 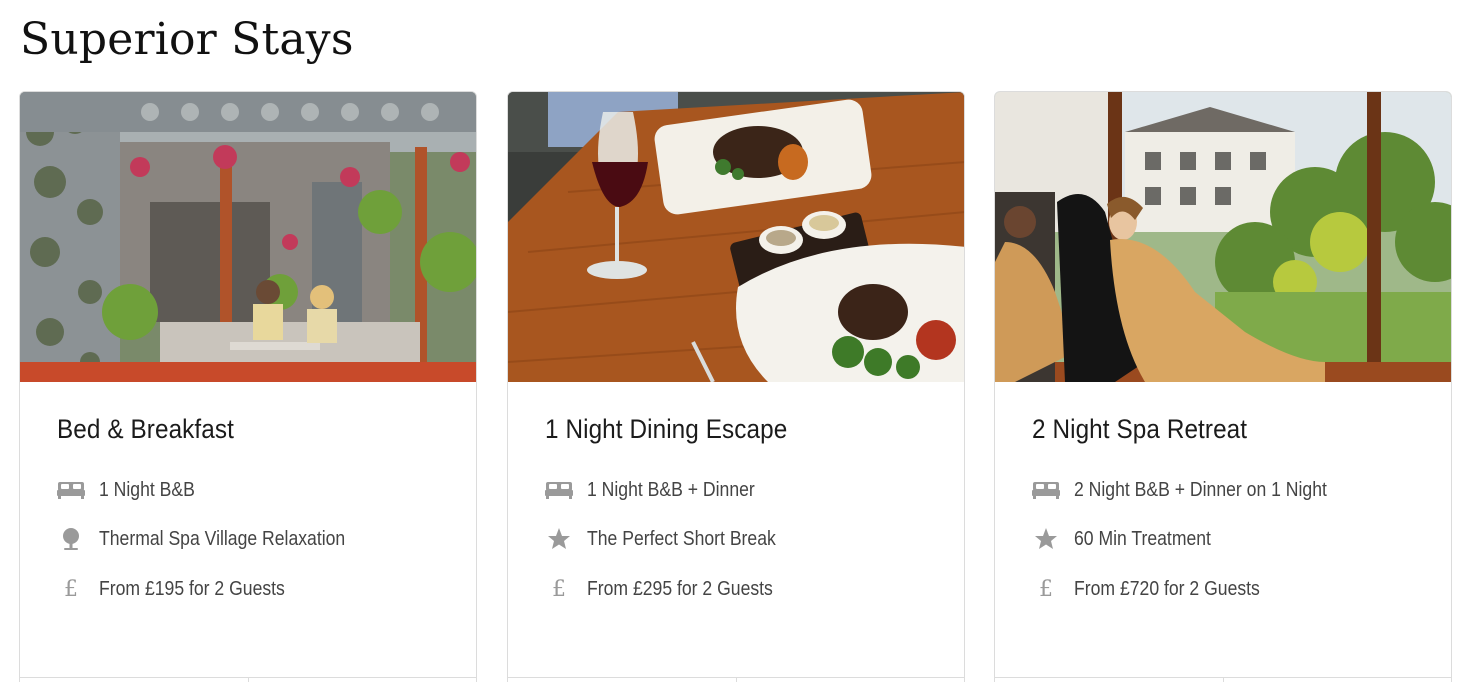 I want to click on feature-text: 1 Night B&B, so click(x=147, y=489).